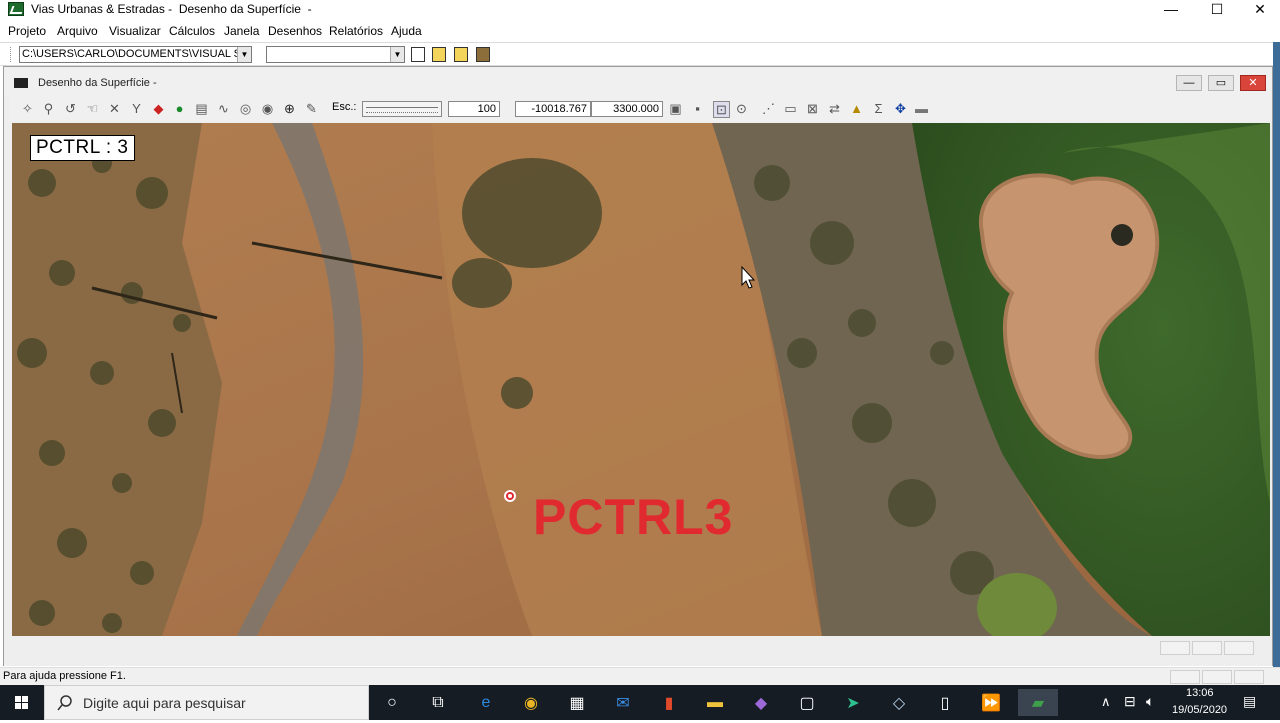 This screenshot has height=723, width=1280. I want to click on notes-app-icon: ◇, so click(899, 702).